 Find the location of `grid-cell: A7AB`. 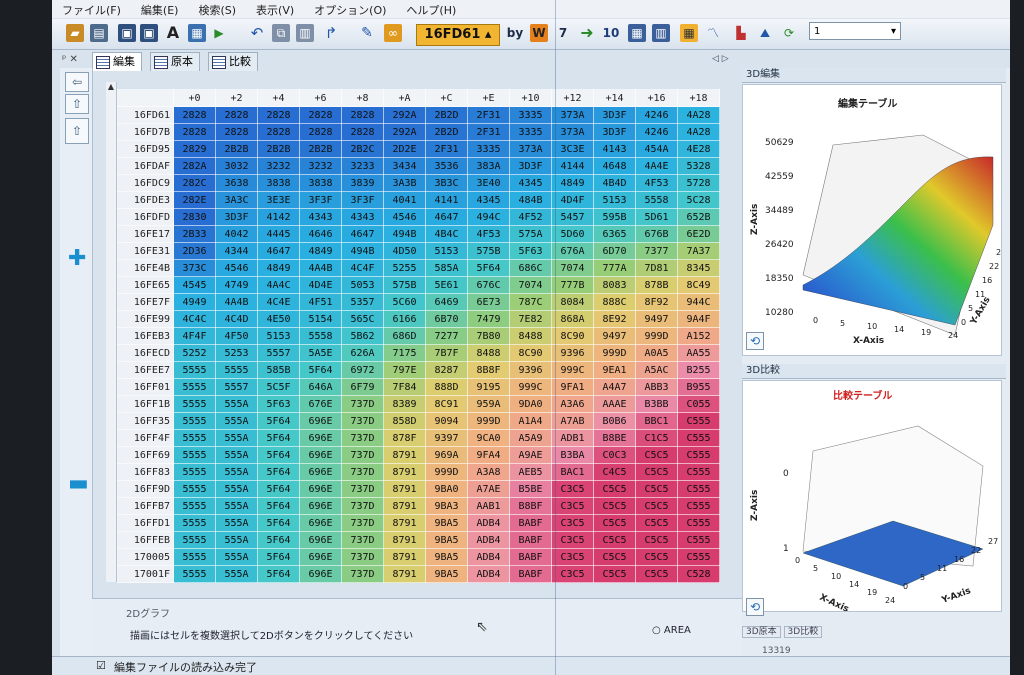

grid-cell: A7AB is located at coordinates (572, 421).